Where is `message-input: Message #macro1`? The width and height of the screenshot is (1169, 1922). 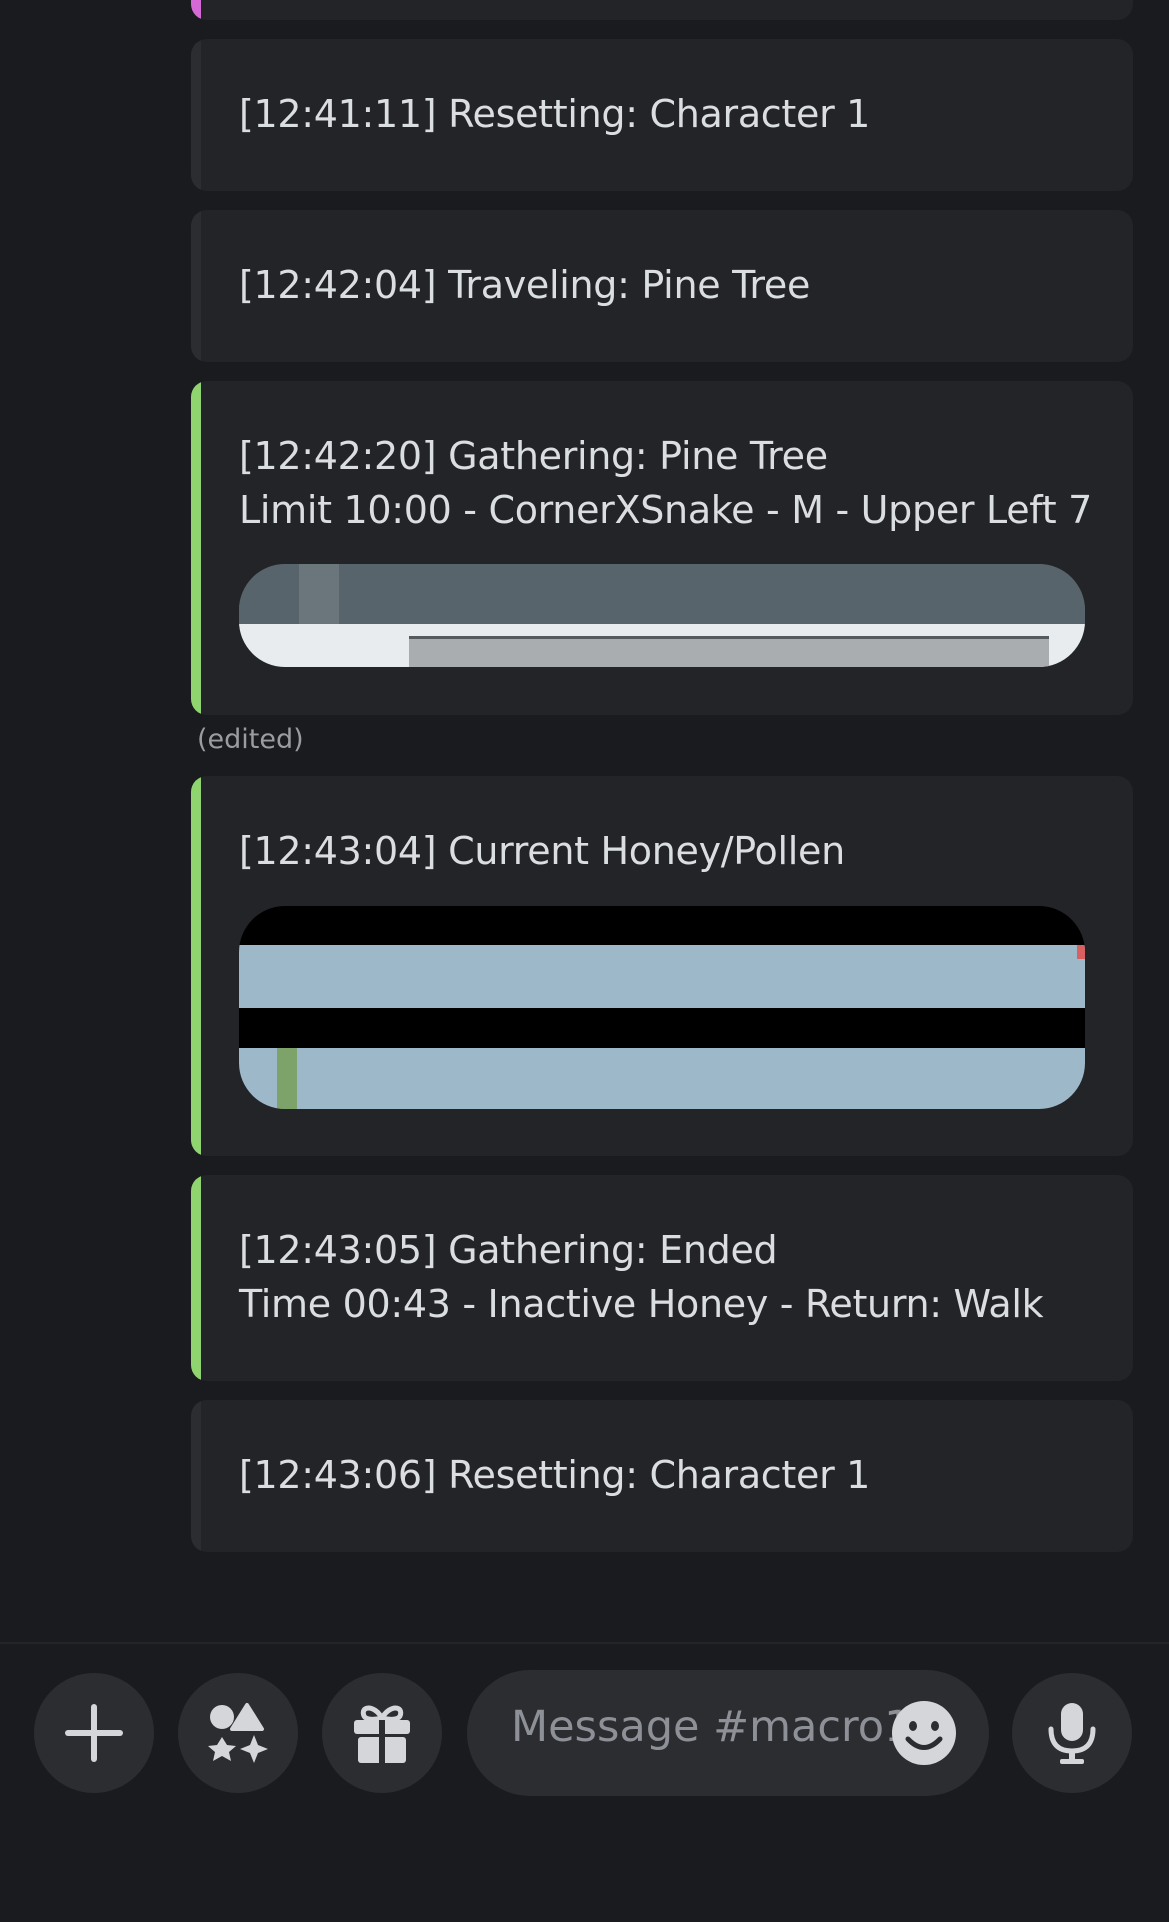
message-input: Message #macro1 is located at coordinates (728, 1733).